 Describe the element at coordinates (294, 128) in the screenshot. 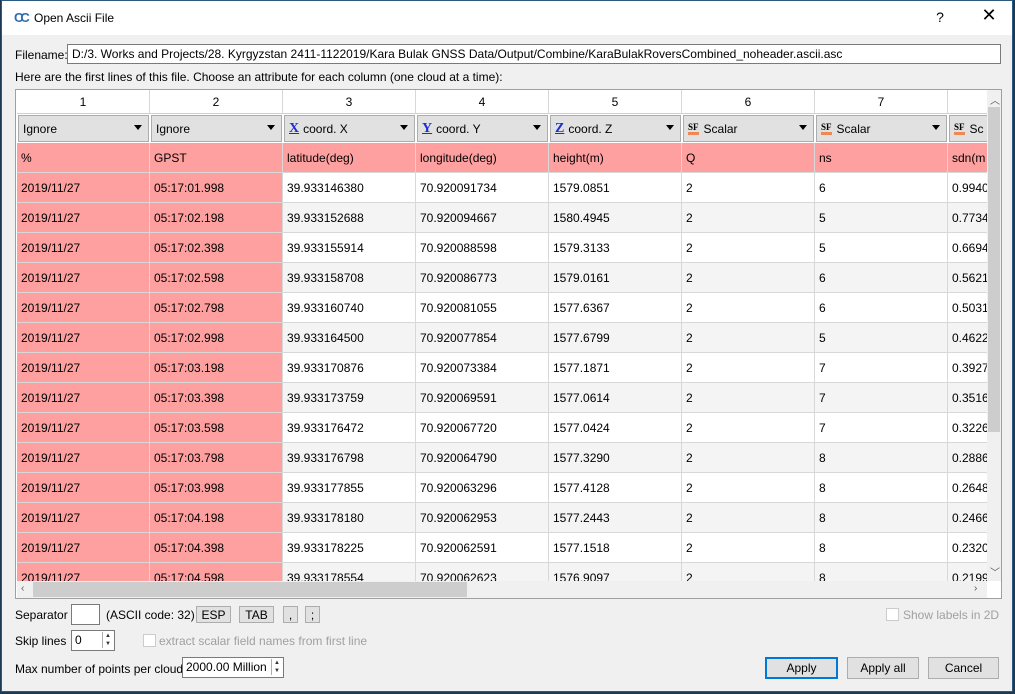

I see `coord-x-icon: X` at that location.